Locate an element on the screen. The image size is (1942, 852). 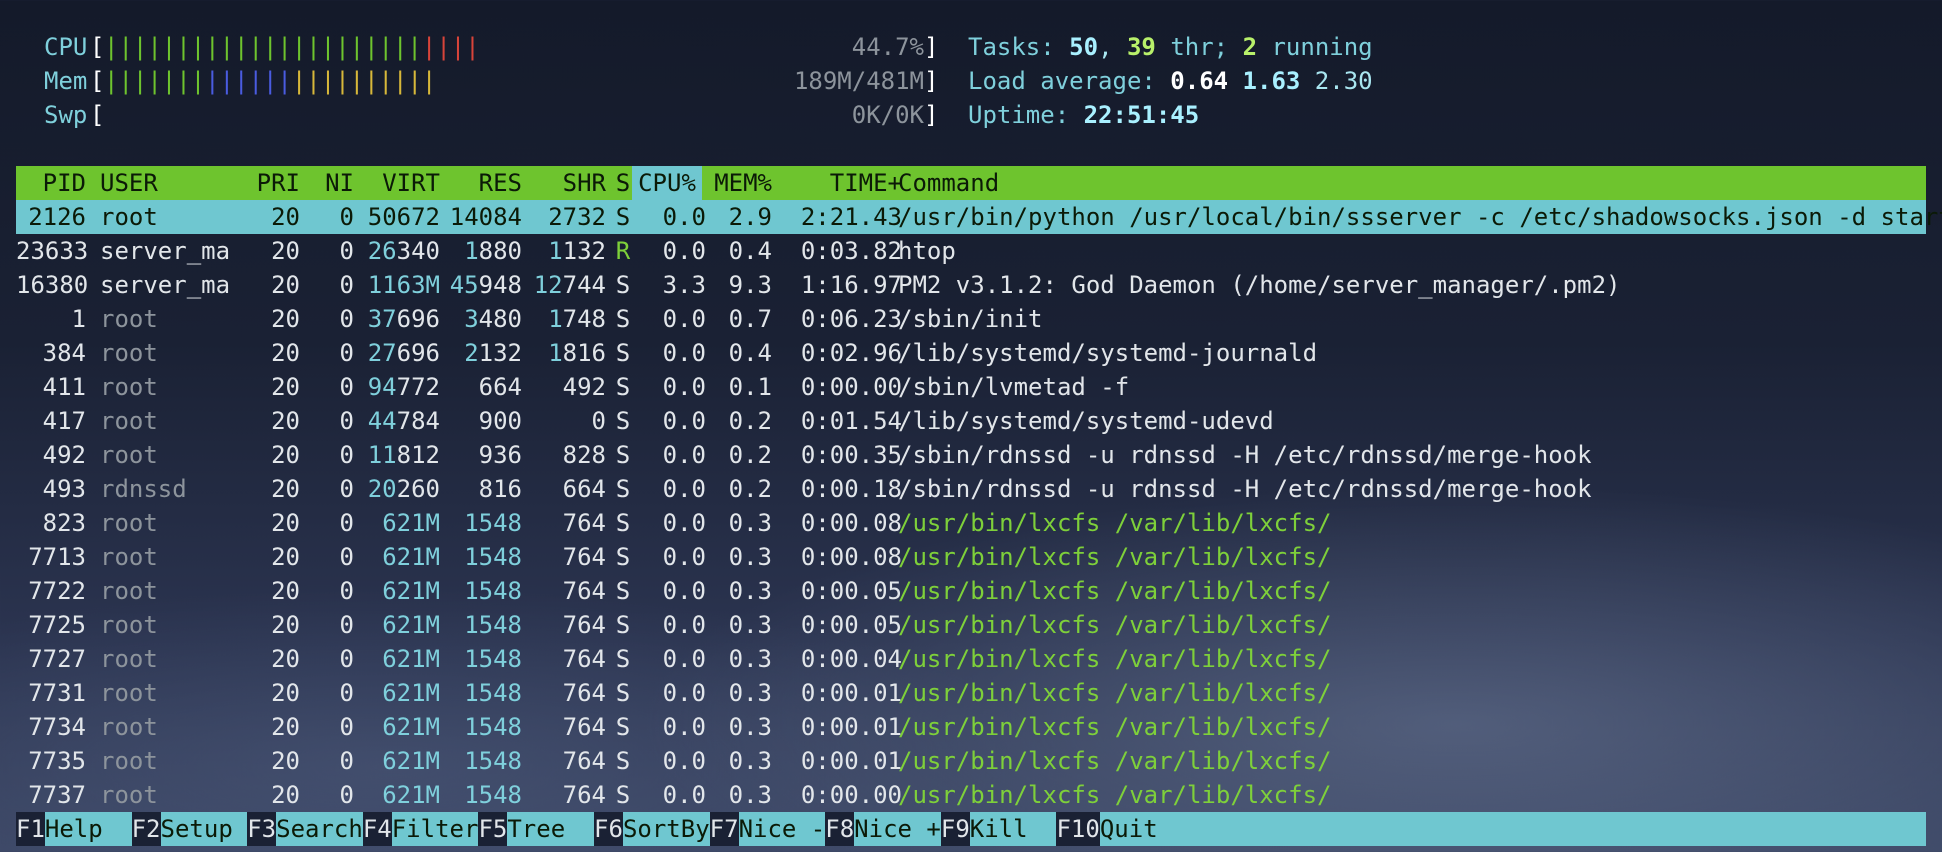
function-key-f9: F9 is located at coordinates (955, 829).